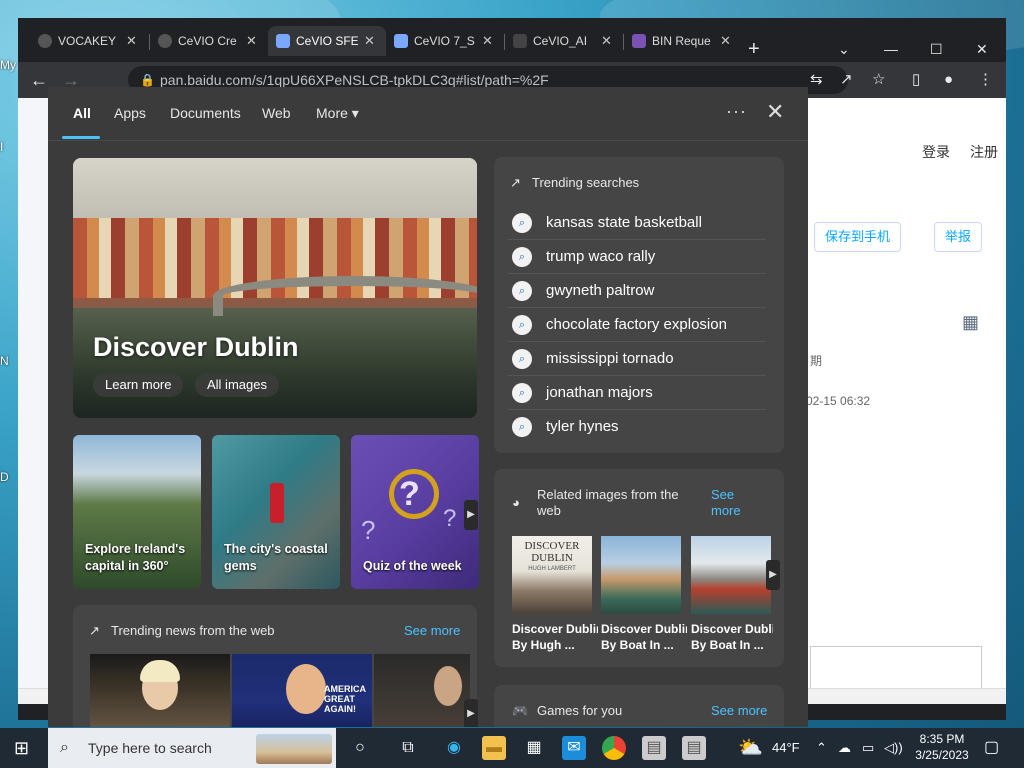 This screenshot has height=768, width=1024. I want to click on notifications-icon: ▢, so click(991, 748).